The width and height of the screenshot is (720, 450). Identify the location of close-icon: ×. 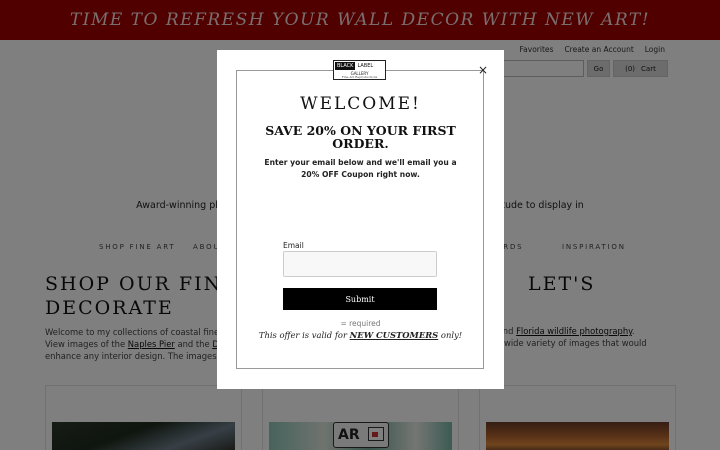
(483, 70).